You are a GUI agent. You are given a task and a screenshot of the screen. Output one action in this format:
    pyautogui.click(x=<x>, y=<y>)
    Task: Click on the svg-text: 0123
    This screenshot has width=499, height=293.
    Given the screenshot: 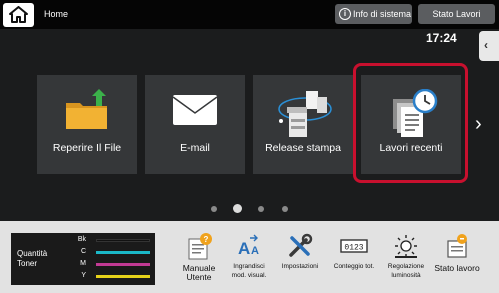 What is the action you would take?
    pyautogui.click(x=353, y=248)
    